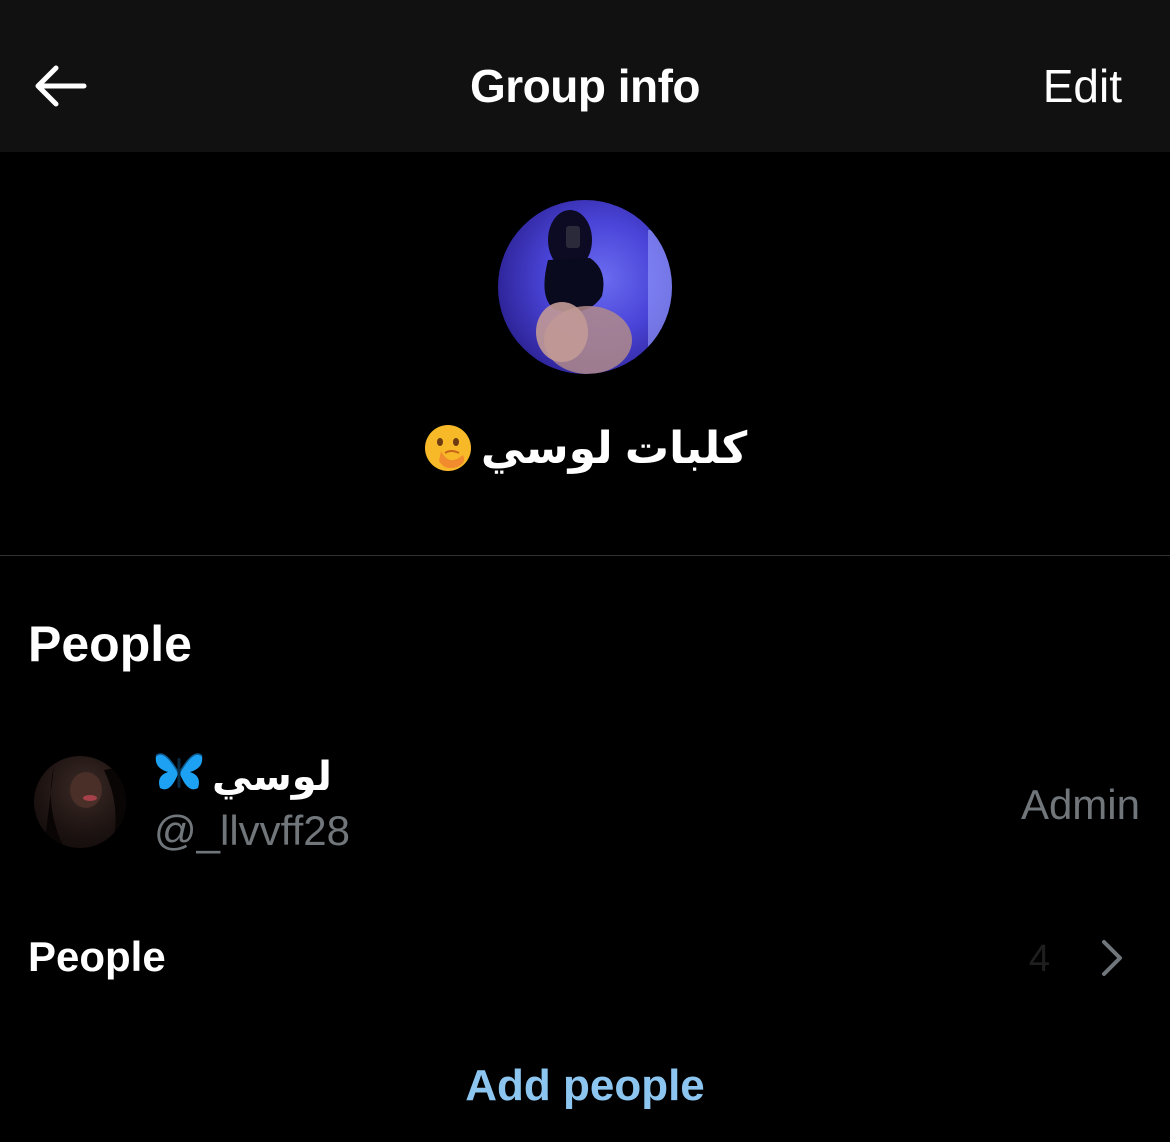 The width and height of the screenshot is (1170, 1142). What do you see at coordinates (110, 644) in the screenshot?
I see `people-section-title: People` at bounding box center [110, 644].